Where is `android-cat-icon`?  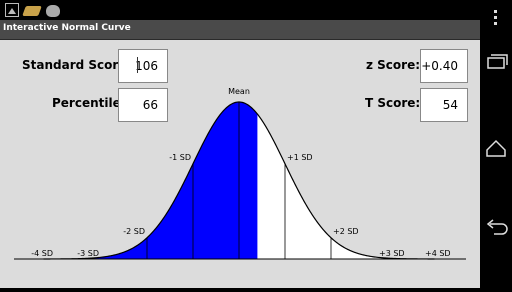 android-cat-icon is located at coordinates (53, 11).